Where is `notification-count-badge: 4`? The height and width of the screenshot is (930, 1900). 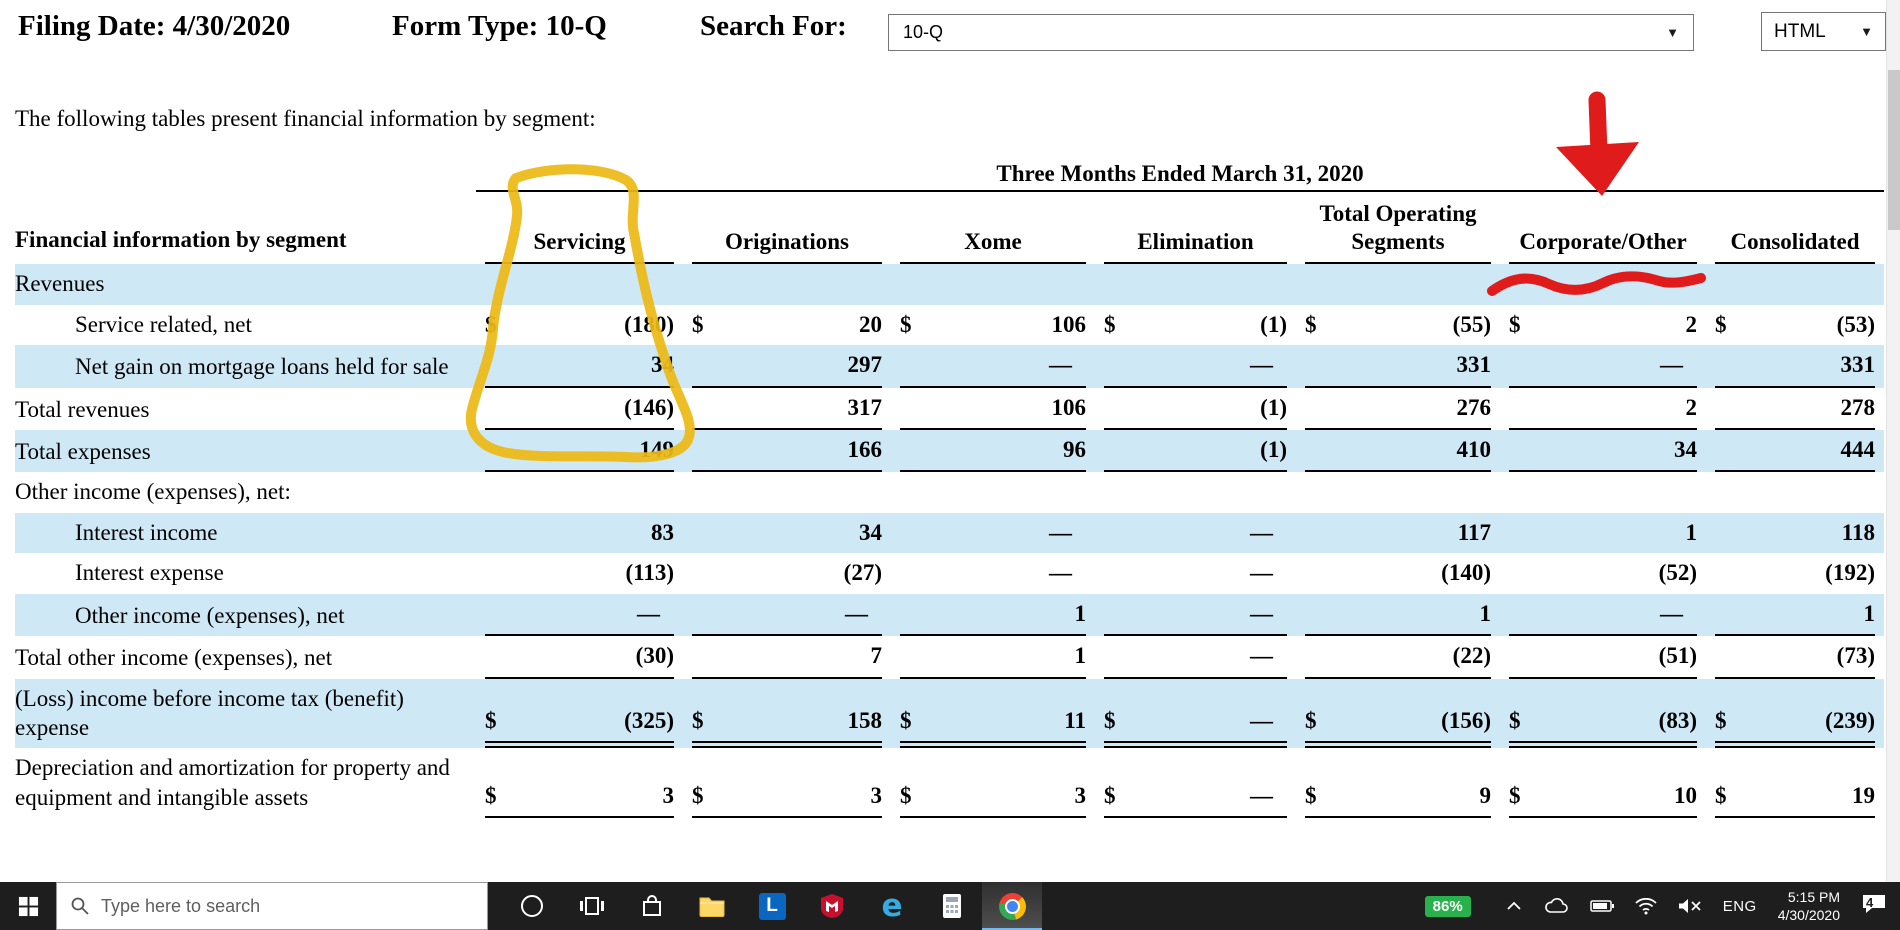 notification-count-badge: 4 is located at coordinates (1870, 902).